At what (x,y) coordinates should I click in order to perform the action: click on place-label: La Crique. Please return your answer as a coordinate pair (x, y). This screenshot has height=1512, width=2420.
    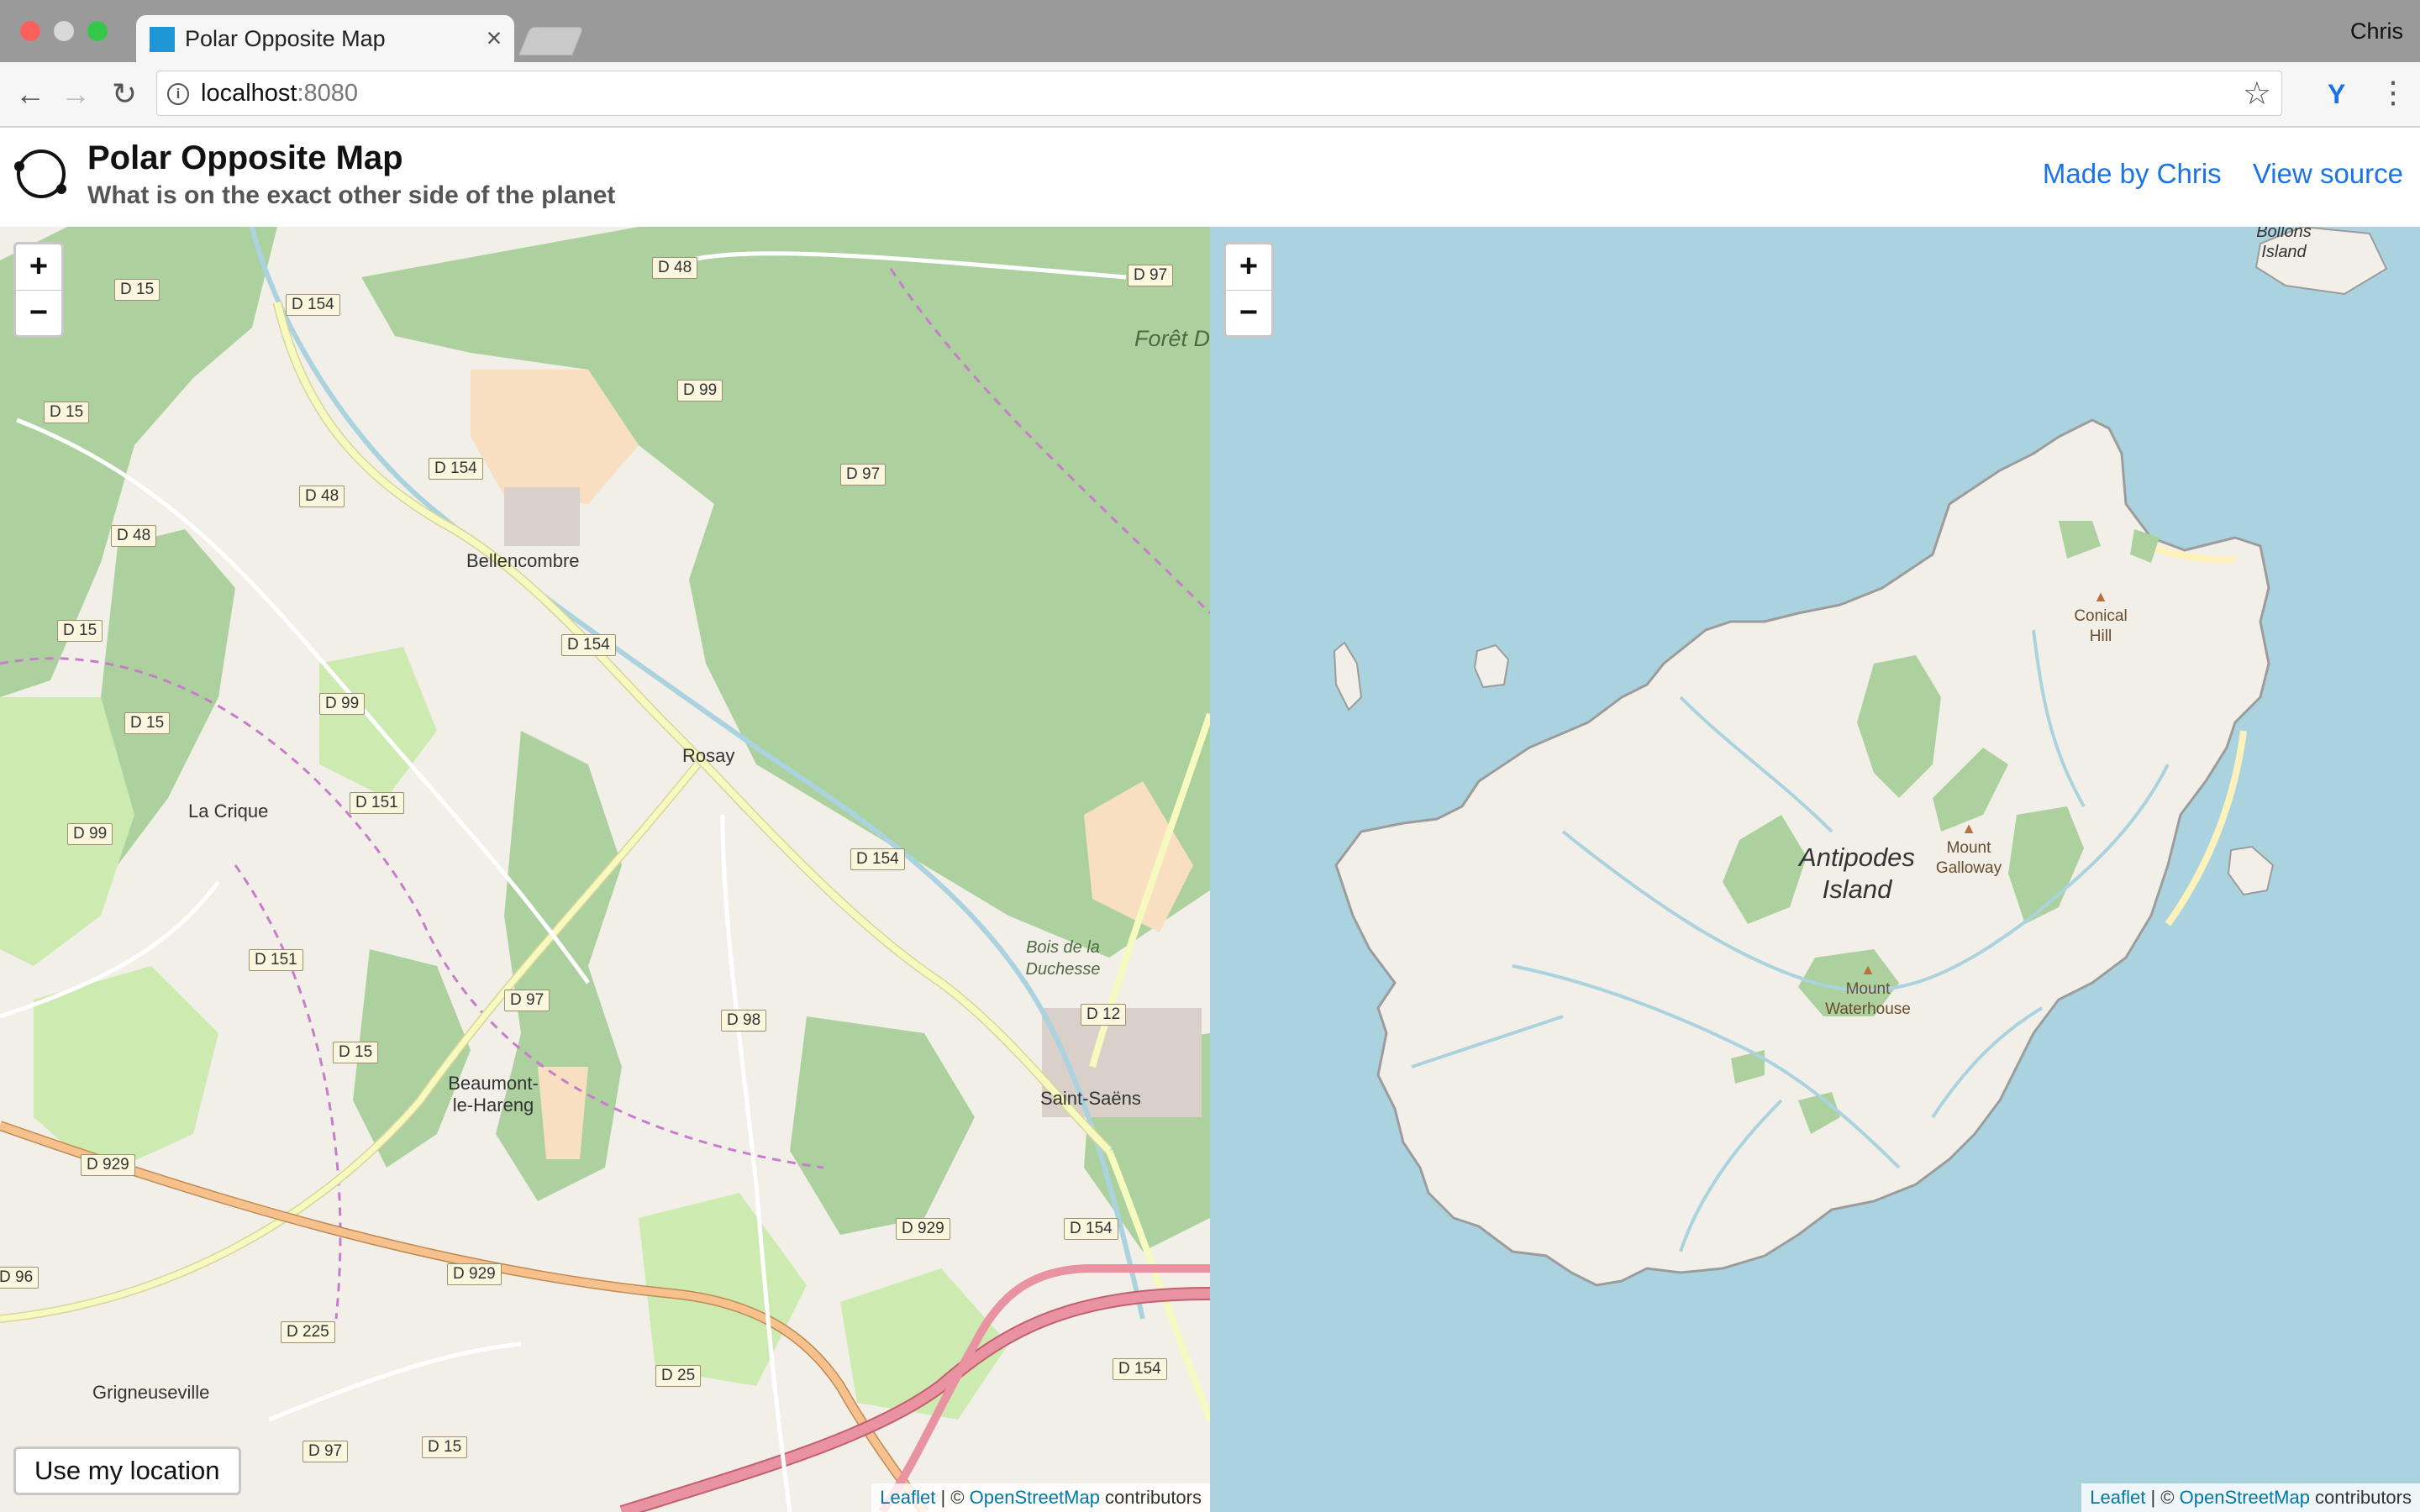
    Looking at the image, I should click on (228, 811).